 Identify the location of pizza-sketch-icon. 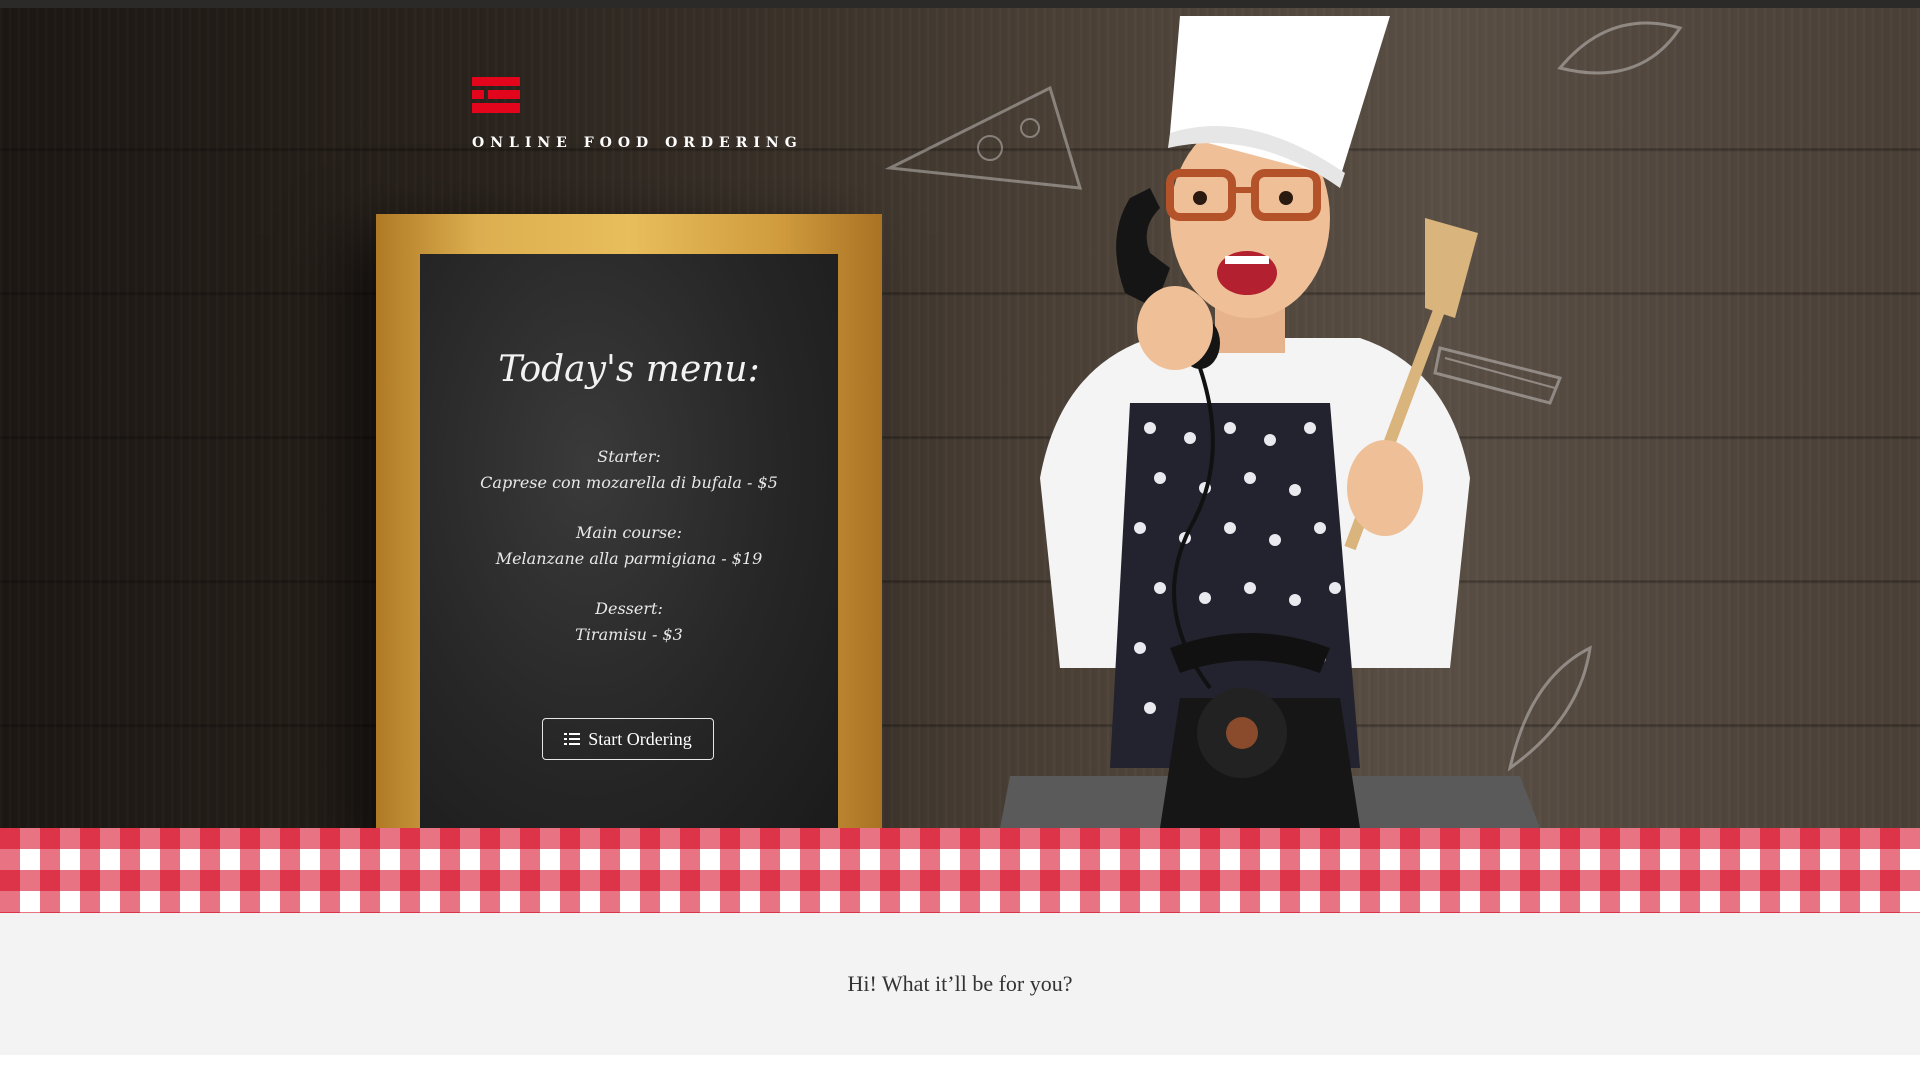
(983, 137).